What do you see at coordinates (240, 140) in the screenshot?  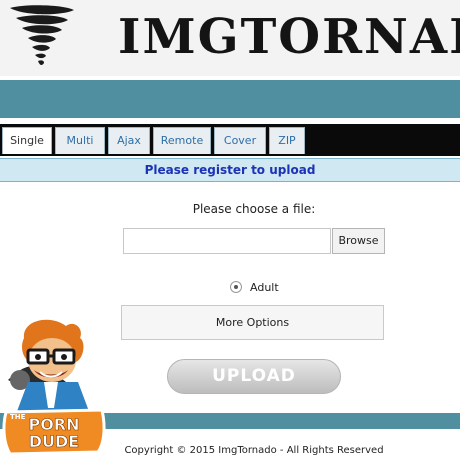 I see `tab-cover: Cover` at bounding box center [240, 140].